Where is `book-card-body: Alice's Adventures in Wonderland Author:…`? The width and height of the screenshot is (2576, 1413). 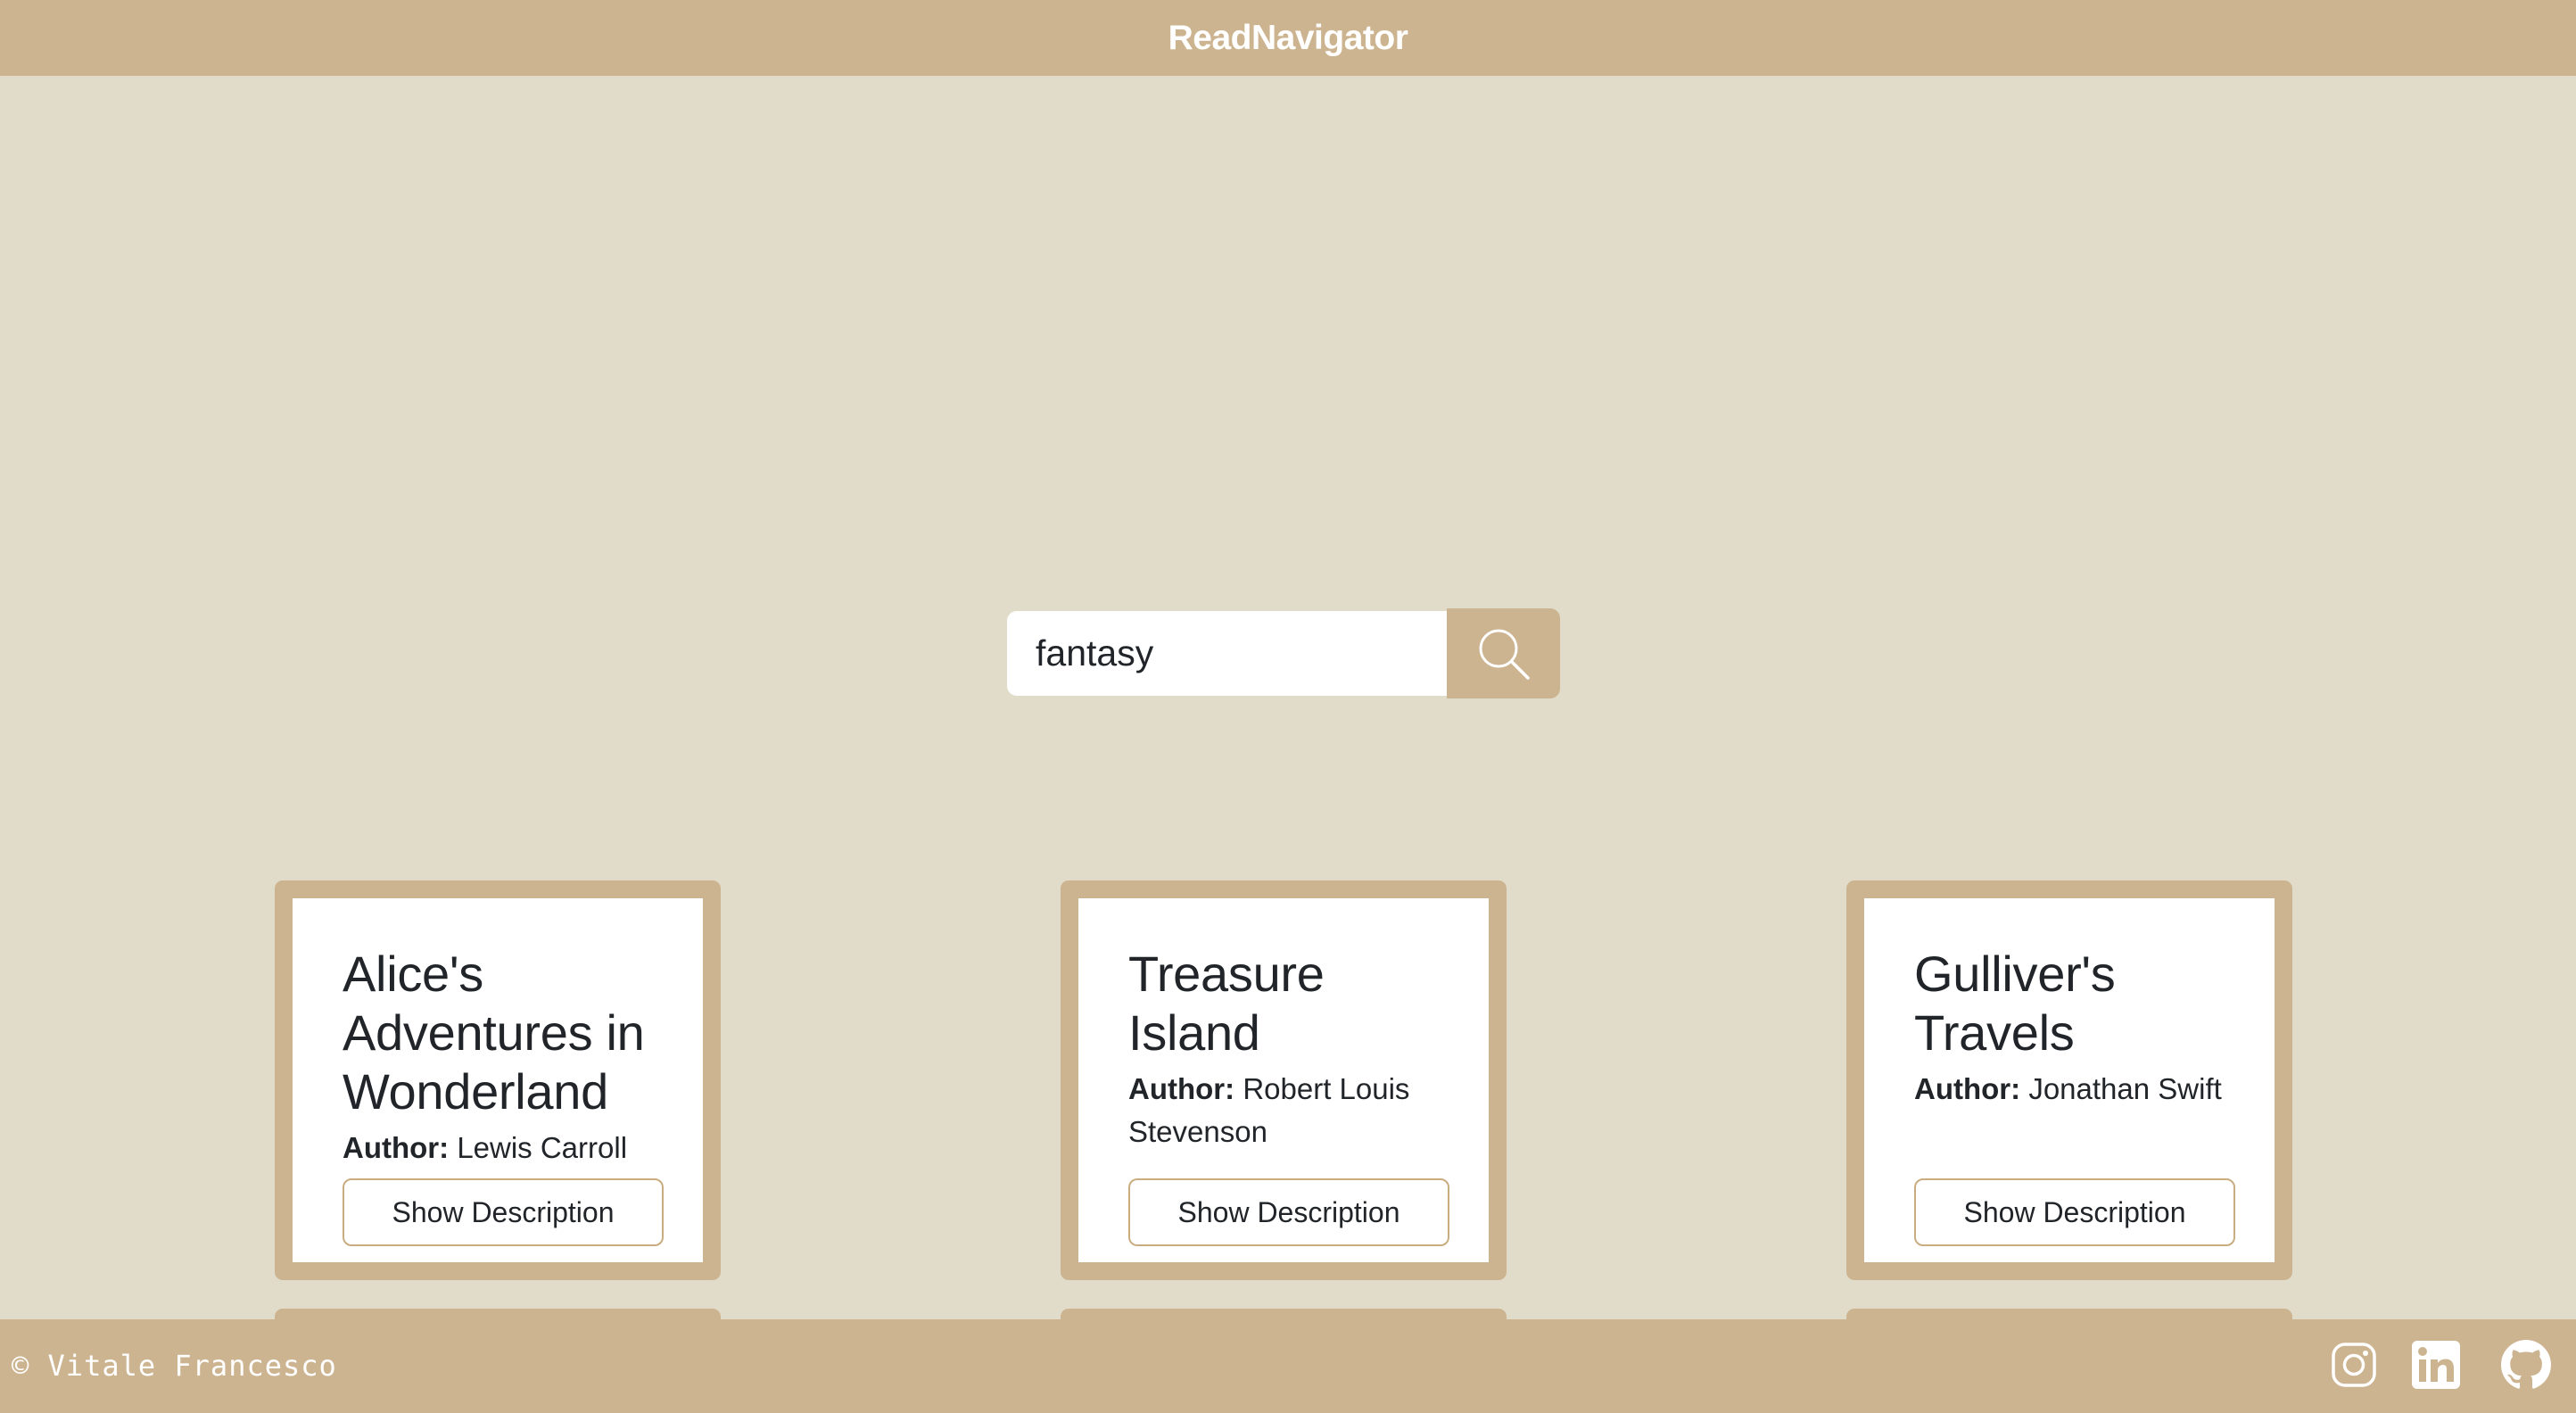 book-card-body: Alice's Adventures in Wonderland Author:… is located at coordinates (498, 1080).